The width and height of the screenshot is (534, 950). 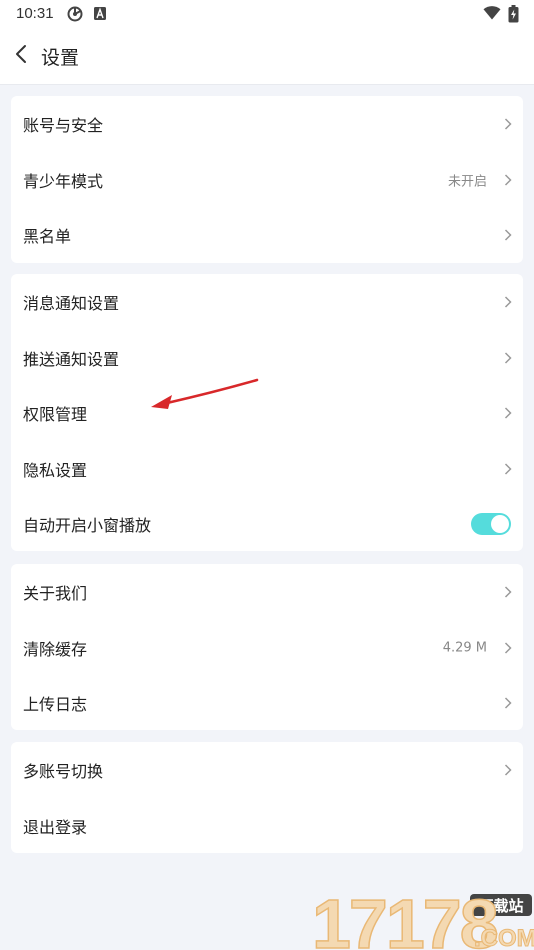 What do you see at coordinates (47, 236) in the screenshot?
I see `row-label: 黑名单` at bounding box center [47, 236].